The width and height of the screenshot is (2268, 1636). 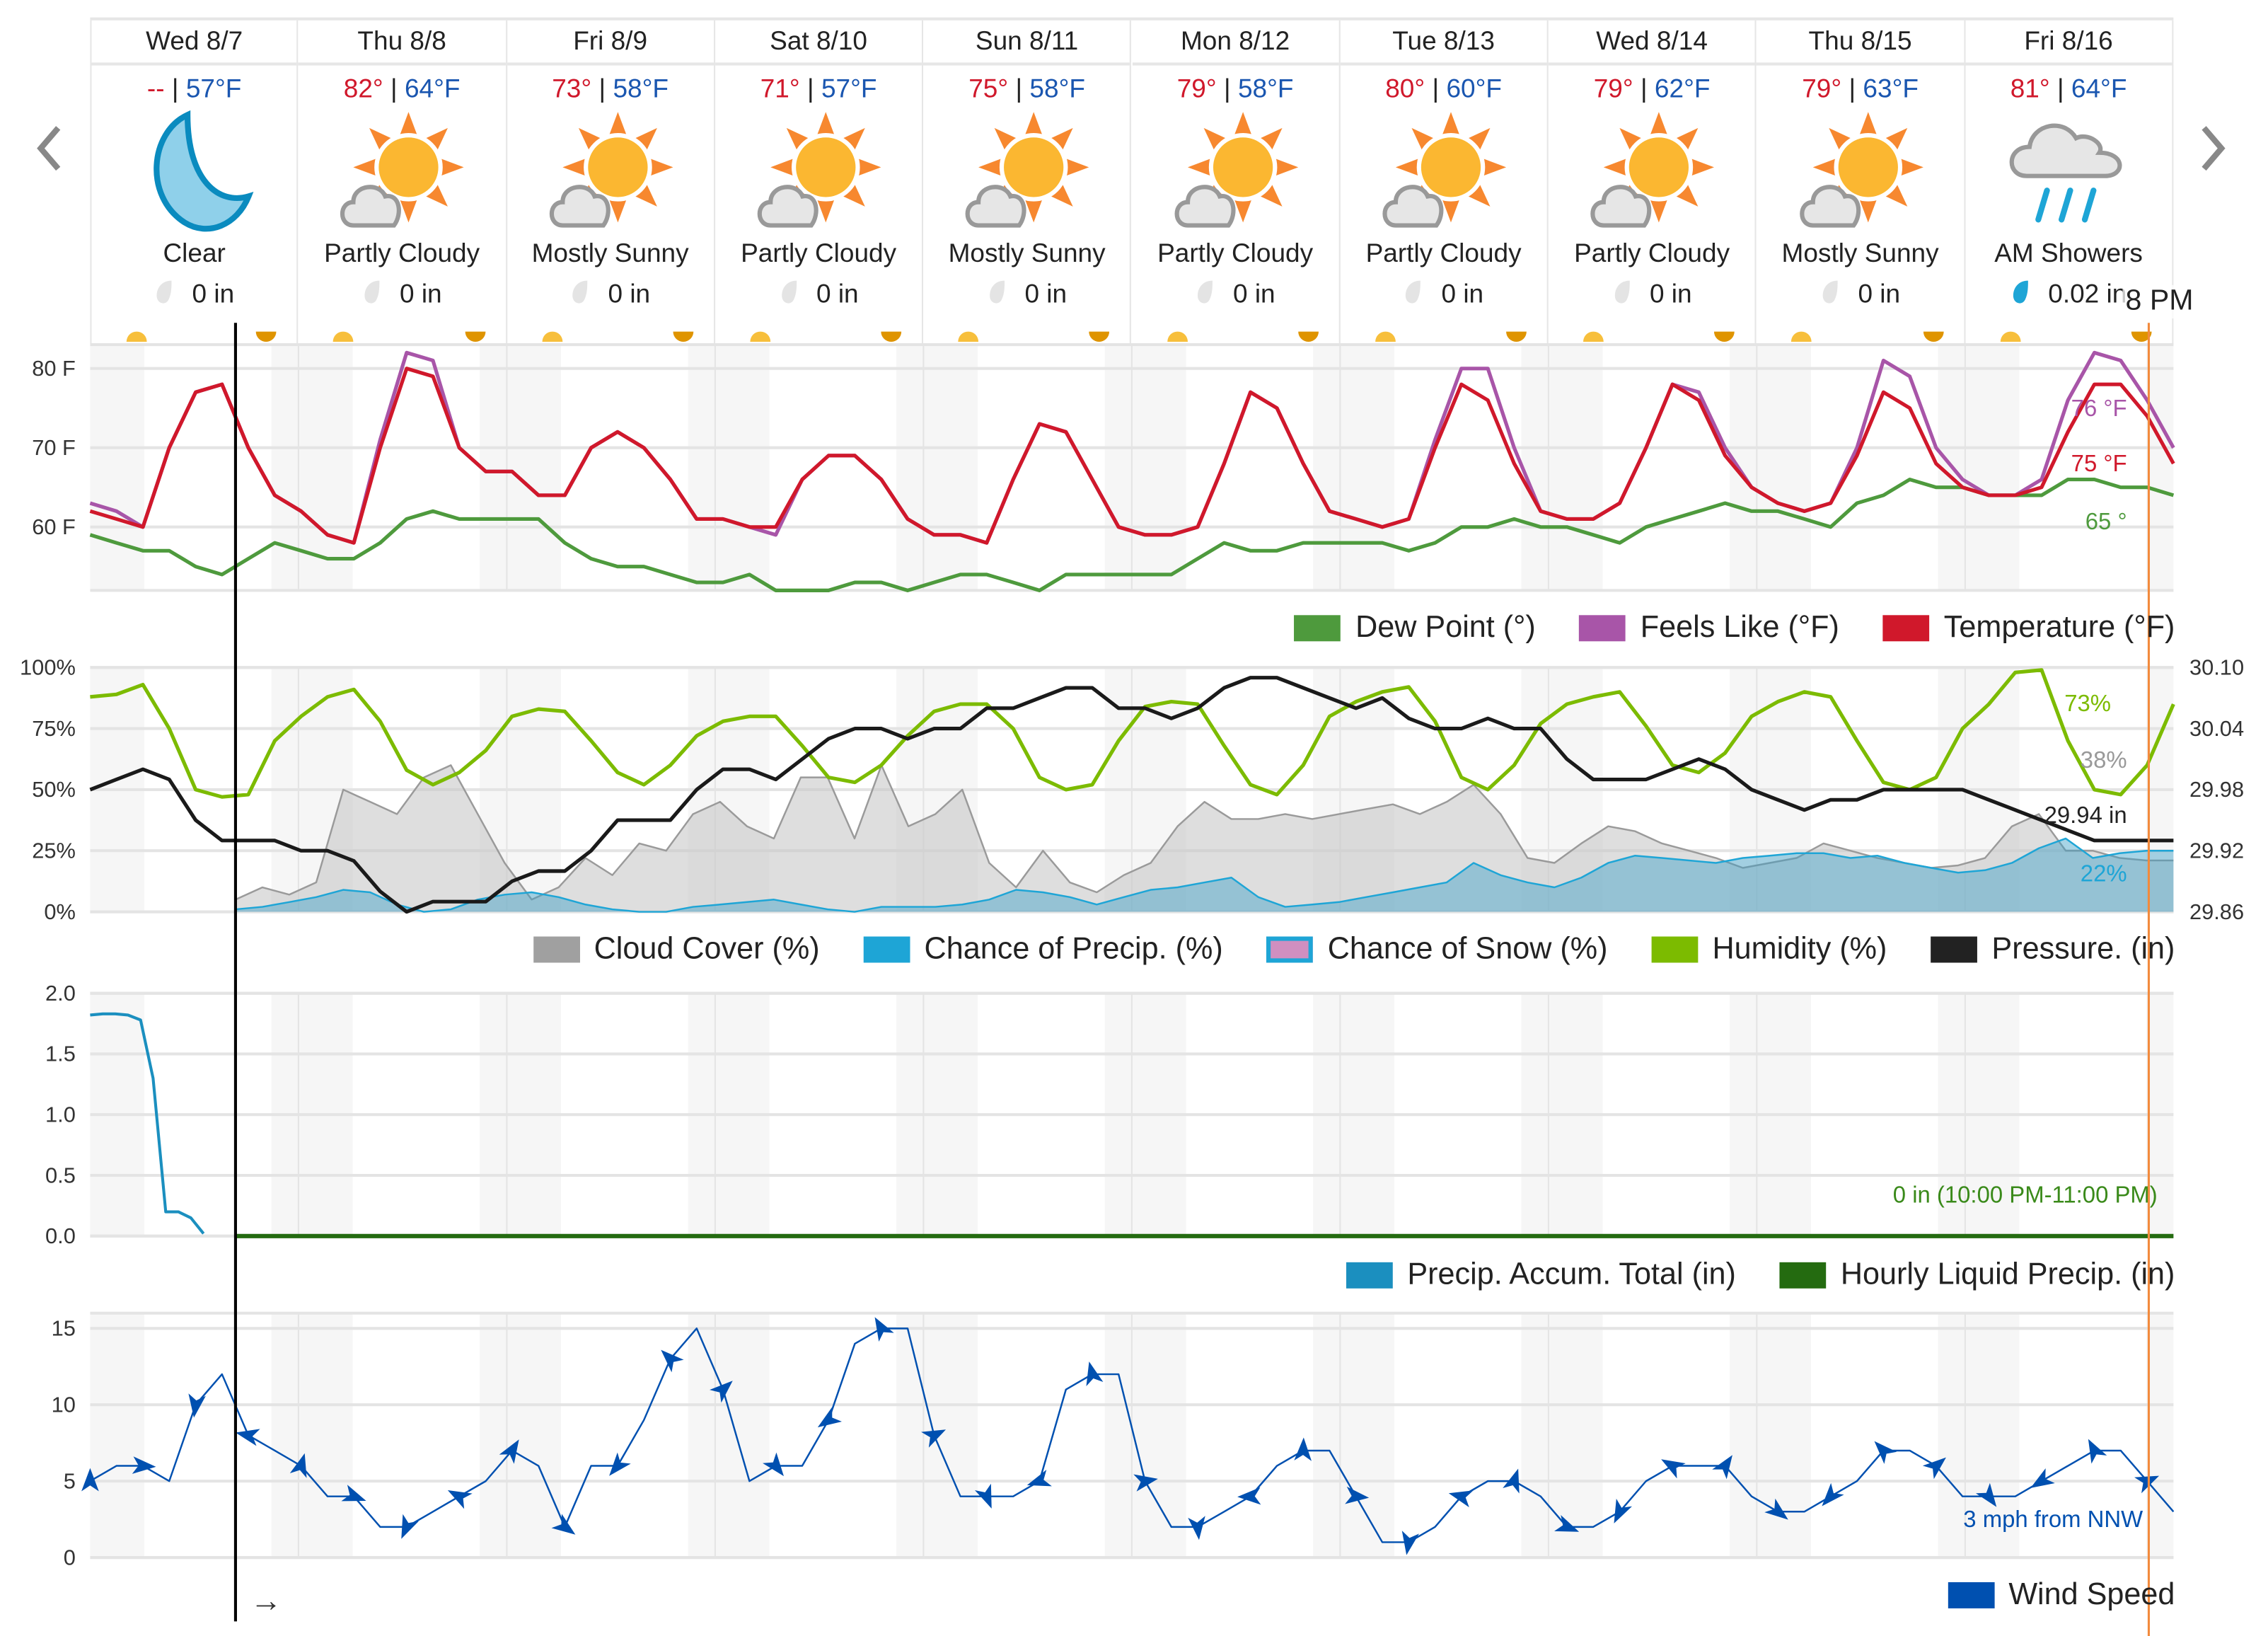 I want to click on legend-item: Humidity (%), so click(x=1769, y=949).